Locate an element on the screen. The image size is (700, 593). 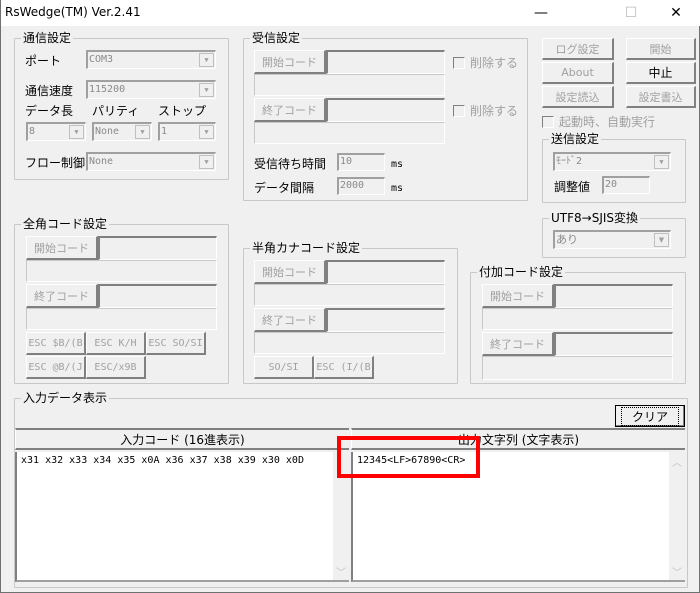
receive-start-code-display is located at coordinates (349, 85).